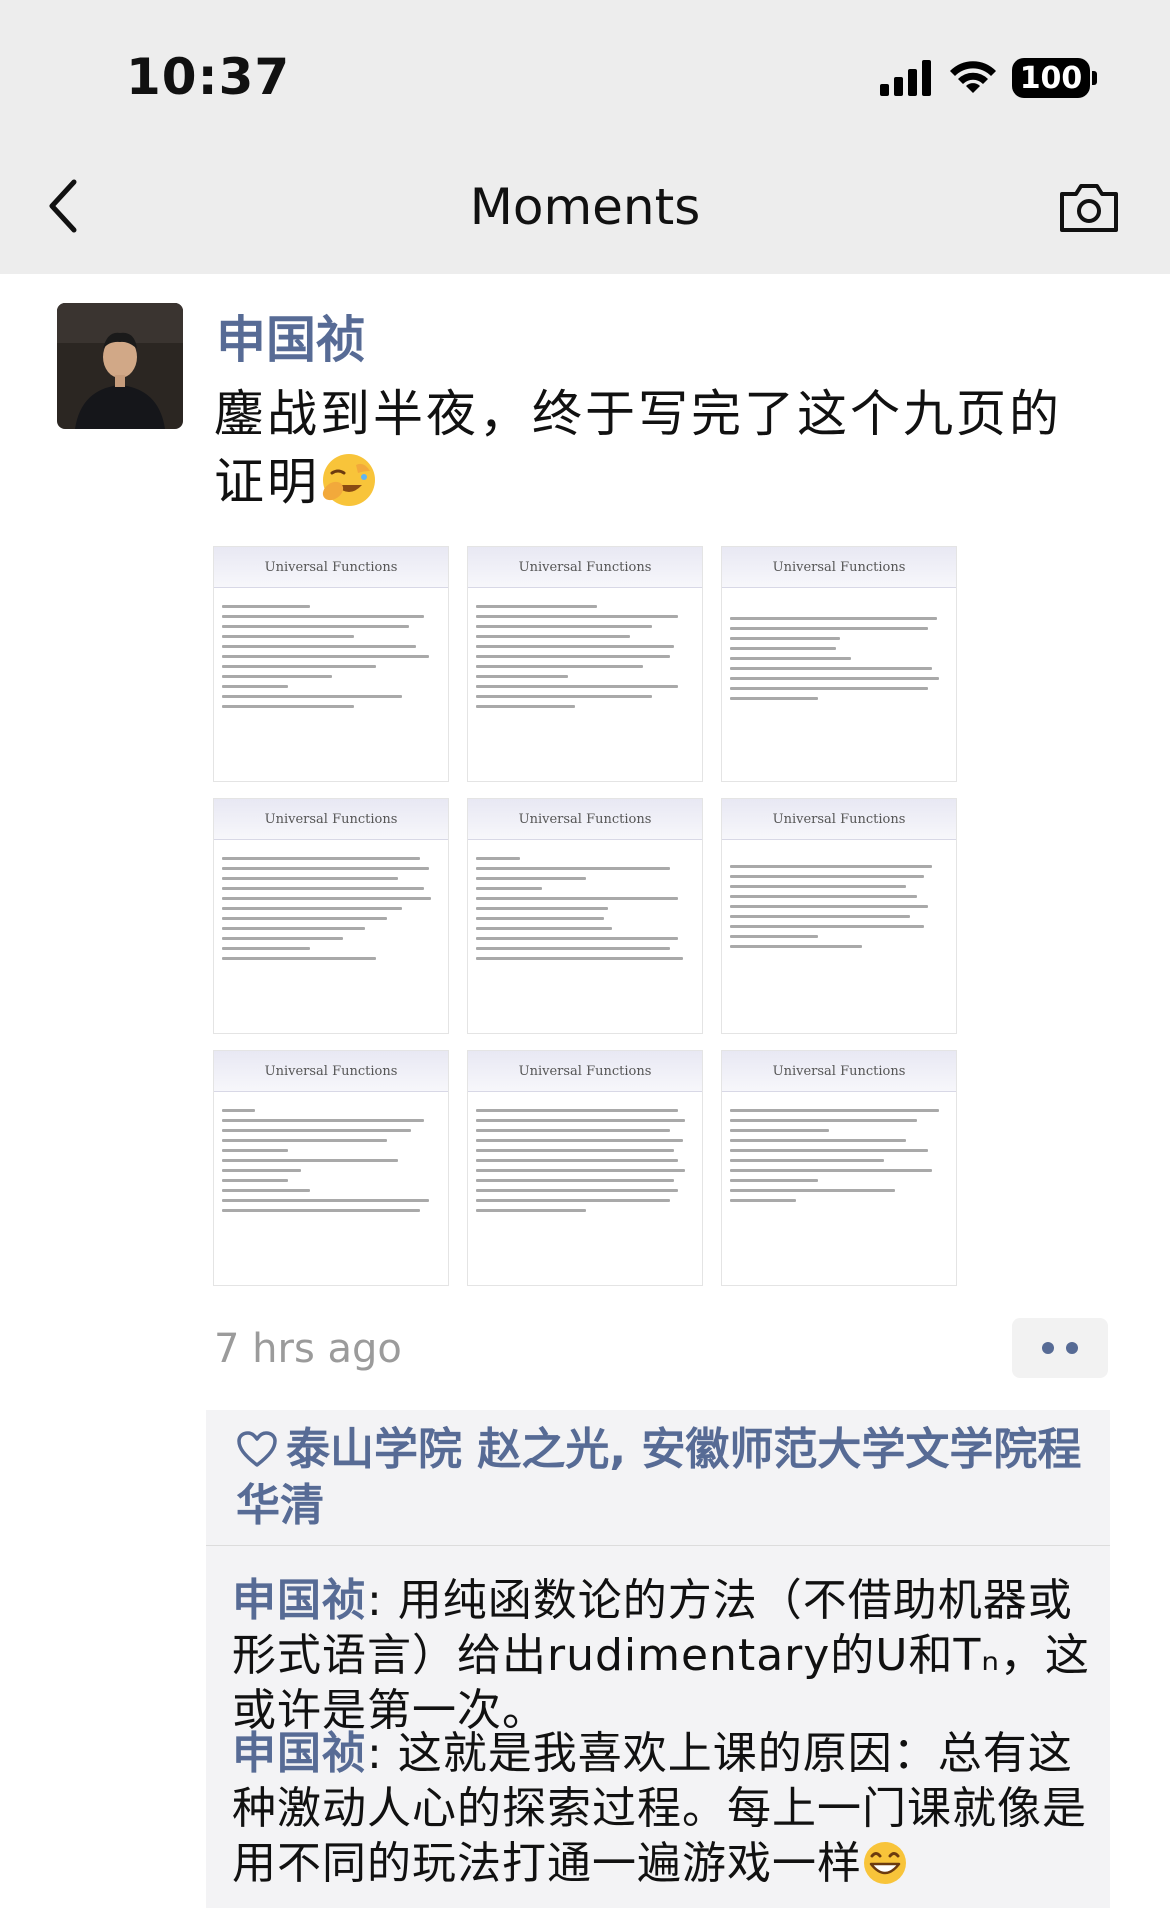  Describe the element at coordinates (659, 1477) in the screenshot. I see `likes-names: 泰山学院 赵之光, 安徽师范大学文学院程华清` at that location.